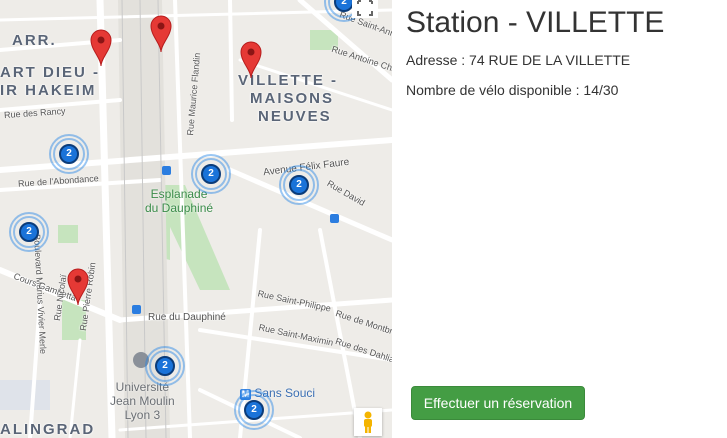 This screenshot has width=727, height=438. Describe the element at coordinates (50, 72) in the screenshot. I see `district-label: ART DIEU -` at that location.